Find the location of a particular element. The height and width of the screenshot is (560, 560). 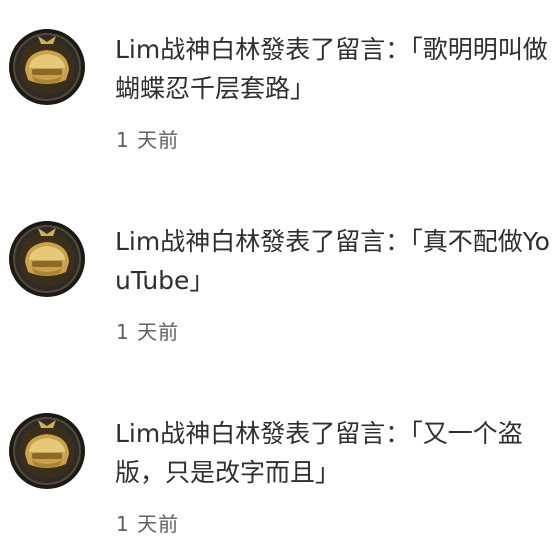

notification-message: Lim战神白林發表了留言：「歌明明叫做蝴蝶忍千层套路」 is located at coordinates (331, 69).